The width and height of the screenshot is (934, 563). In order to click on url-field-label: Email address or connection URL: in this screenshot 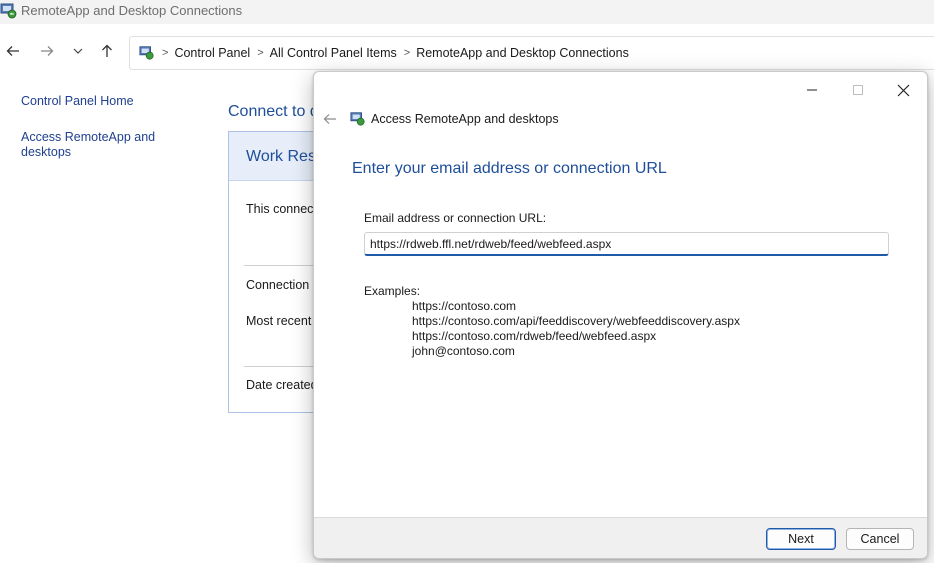, I will do `click(455, 218)`.